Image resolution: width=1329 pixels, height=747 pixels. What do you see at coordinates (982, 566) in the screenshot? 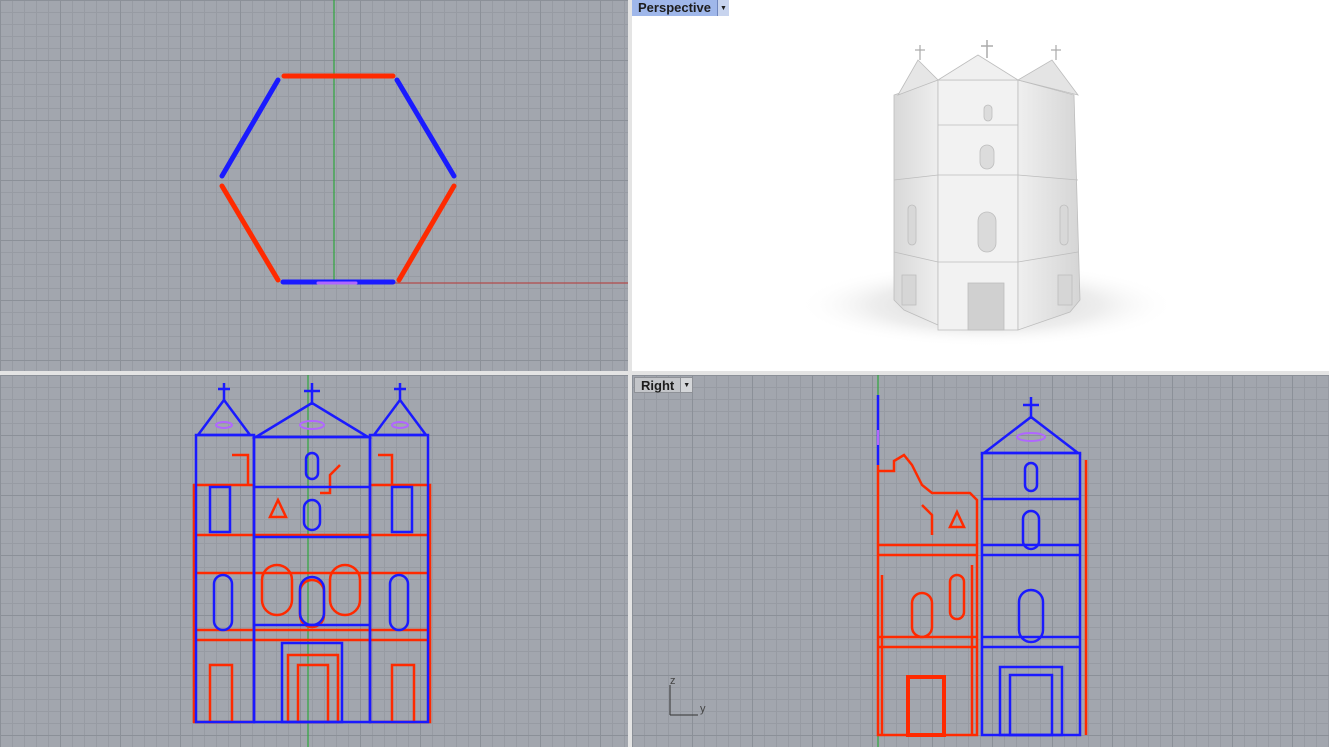
I see `side-elevation` at bounding box center [982, 566].